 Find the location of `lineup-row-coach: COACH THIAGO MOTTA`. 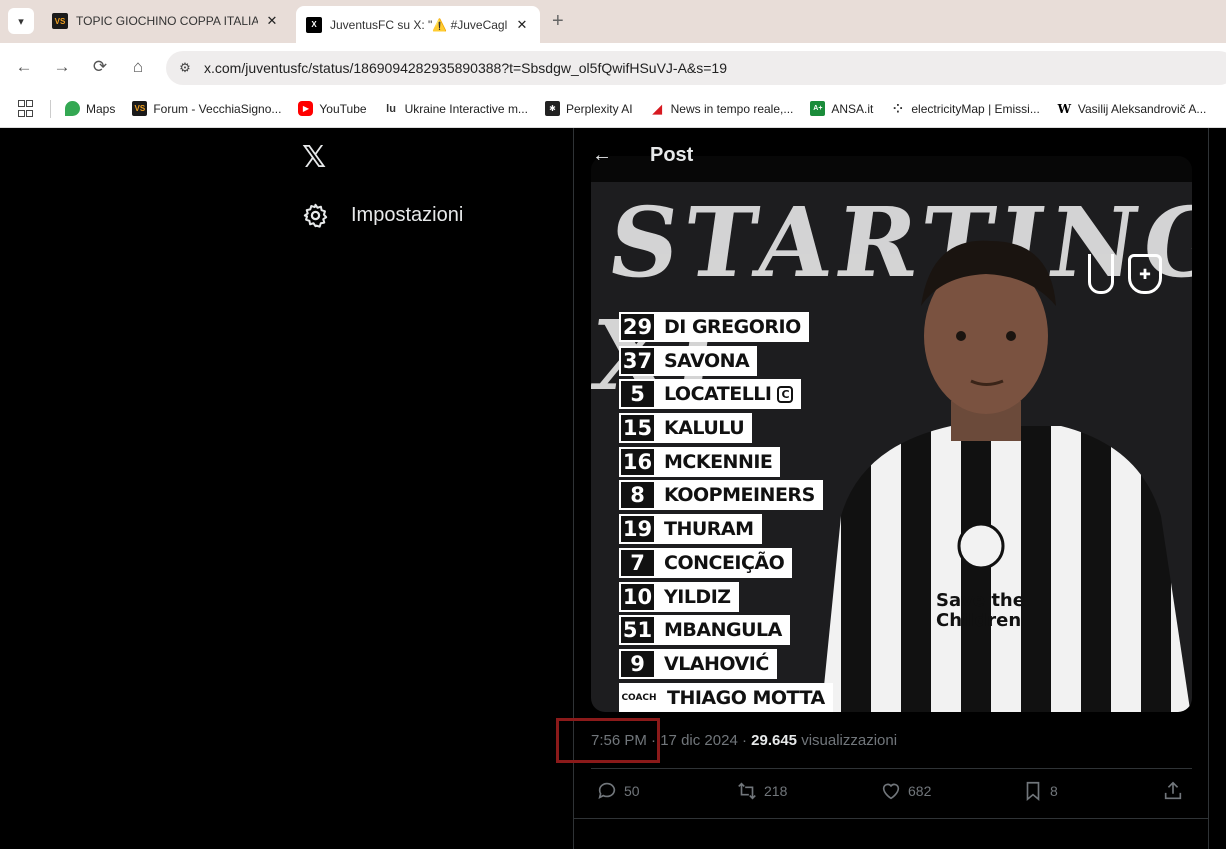

lineup-row-coach: COACH THIAGO MOTTA is located at coordinates (726, 697).